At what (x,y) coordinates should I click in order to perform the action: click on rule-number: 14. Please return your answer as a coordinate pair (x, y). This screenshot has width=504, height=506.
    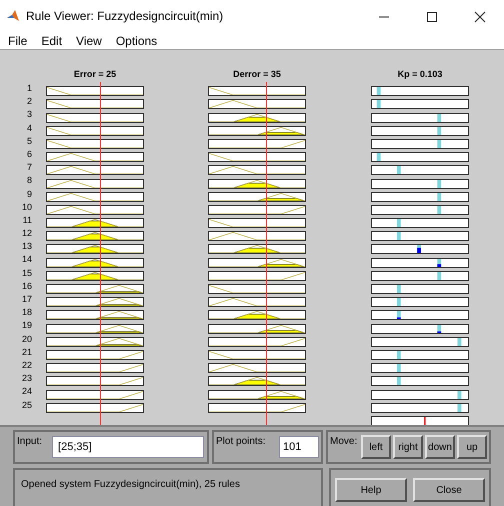
    Looking at the image, I should click on (26, 259).